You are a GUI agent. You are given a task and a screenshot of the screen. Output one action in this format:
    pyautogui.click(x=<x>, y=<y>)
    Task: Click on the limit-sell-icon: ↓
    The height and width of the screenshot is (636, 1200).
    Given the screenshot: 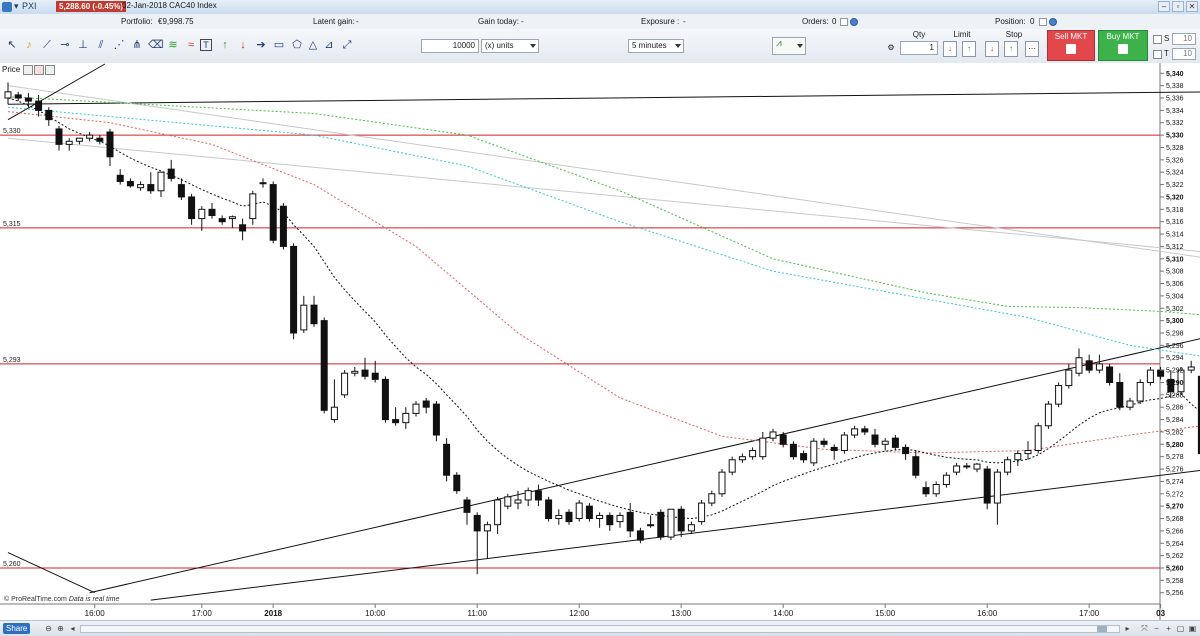 What is the action you would take?
    pyautogui.click(x=950, y=49)
    